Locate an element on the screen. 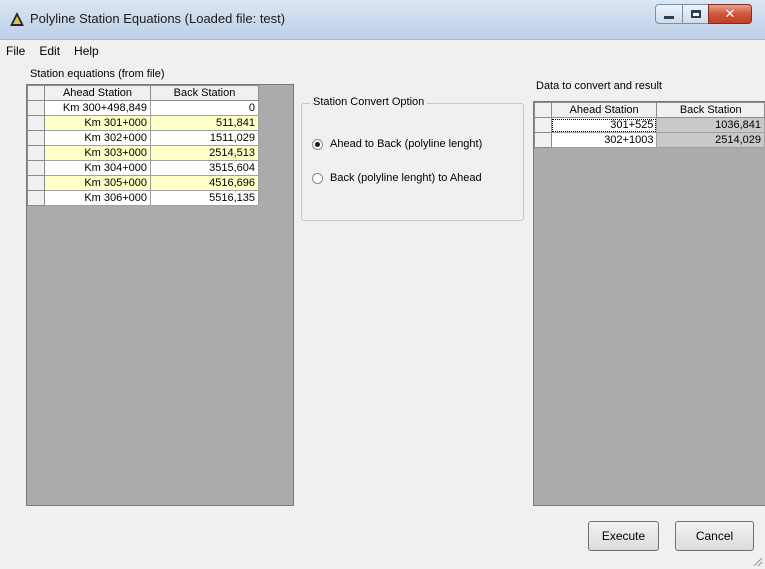  ahead-station-cell: Km 302+000 is located at coordinates (97, 138).